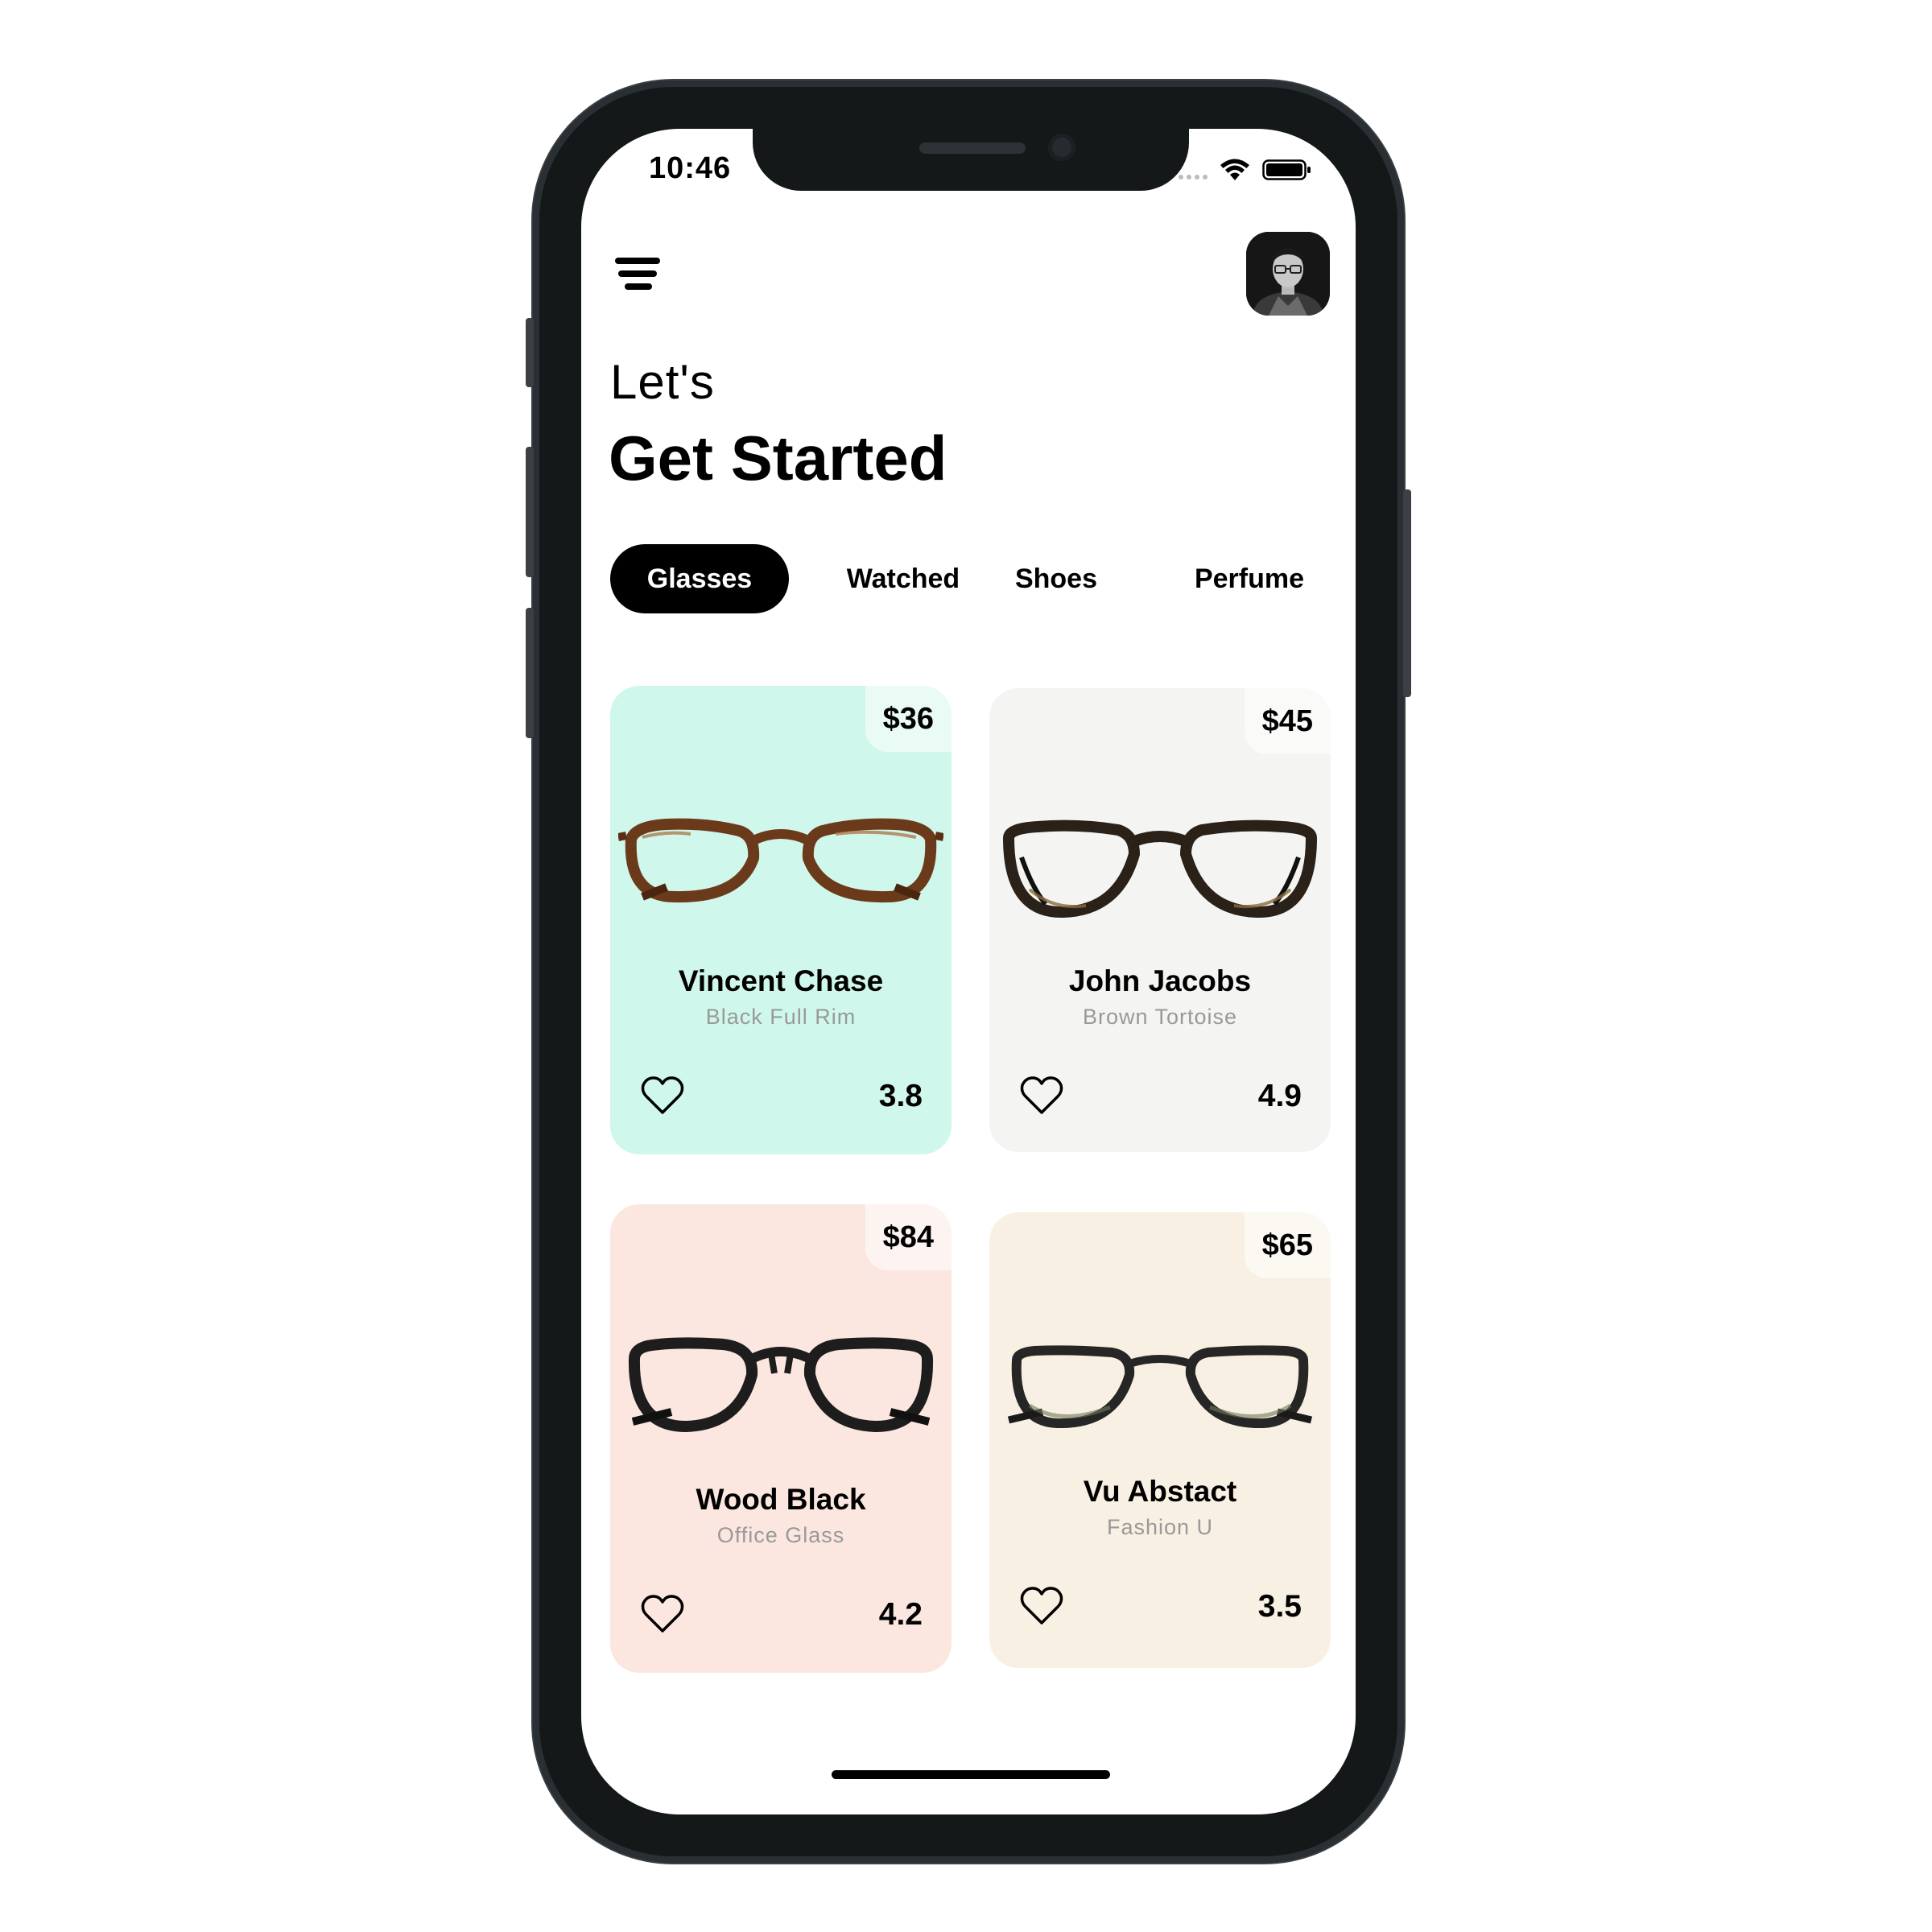 This screenshot has width=1932, height=1932. I want to click on product-card: $65 Vu Abstact Fashion U 3.5, so click(1160, 1440).